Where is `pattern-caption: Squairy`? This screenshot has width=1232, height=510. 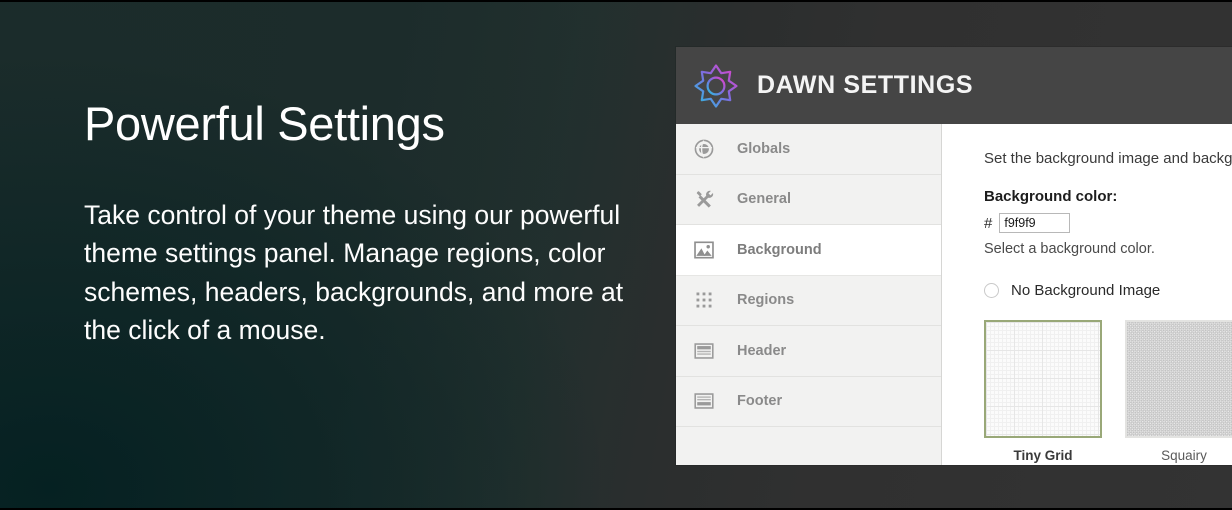
pattern-caption: Squairy is located at coordinates (1184, 455).